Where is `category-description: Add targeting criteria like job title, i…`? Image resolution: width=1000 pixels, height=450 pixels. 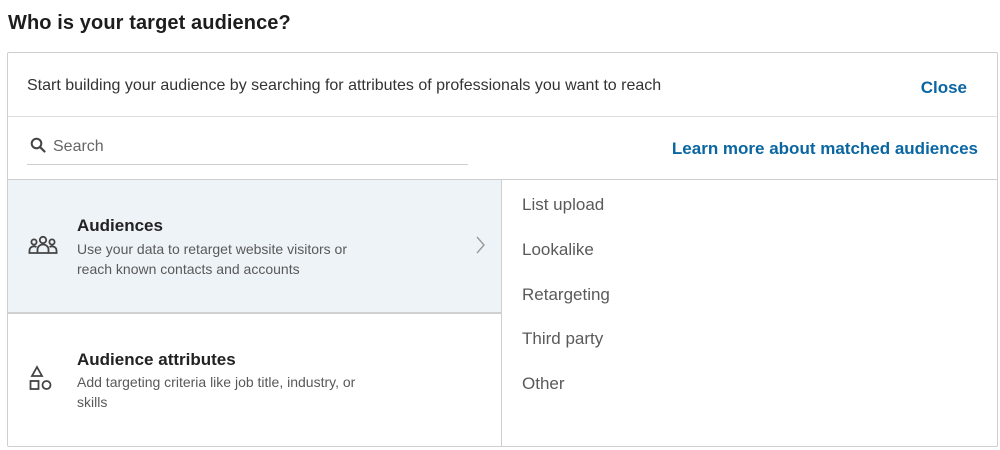 category-description: Add targeting criteria like job title, i… is located at coordinates (216, 392).